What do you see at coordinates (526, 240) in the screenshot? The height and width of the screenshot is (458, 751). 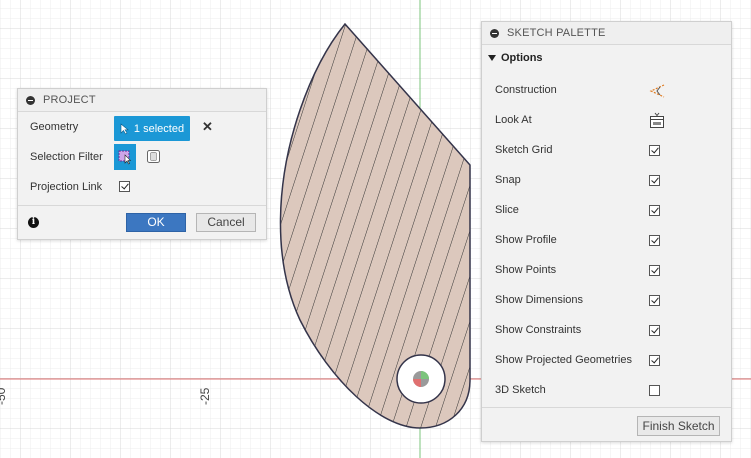 I see `show-profile-label: Show Profile` at bounding box center [526, 240].